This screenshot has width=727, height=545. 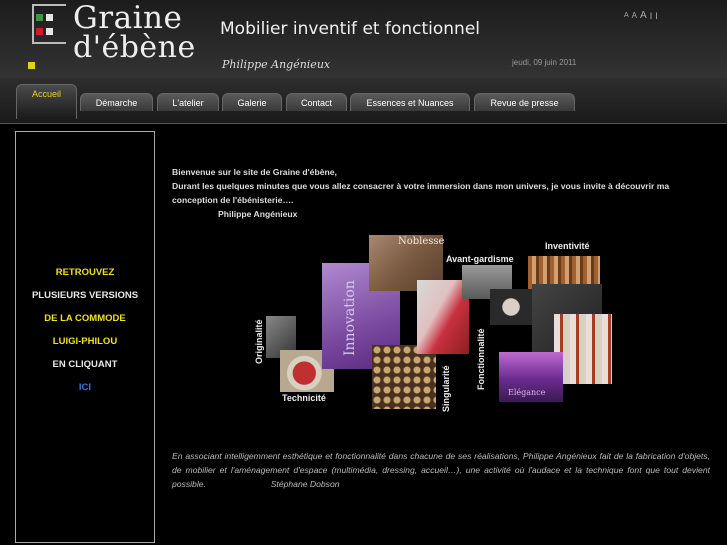 What do you see at coordinates (626, 16) in the screenshot?
I see `font-small-icon: A` at bounding box center [626, 16].